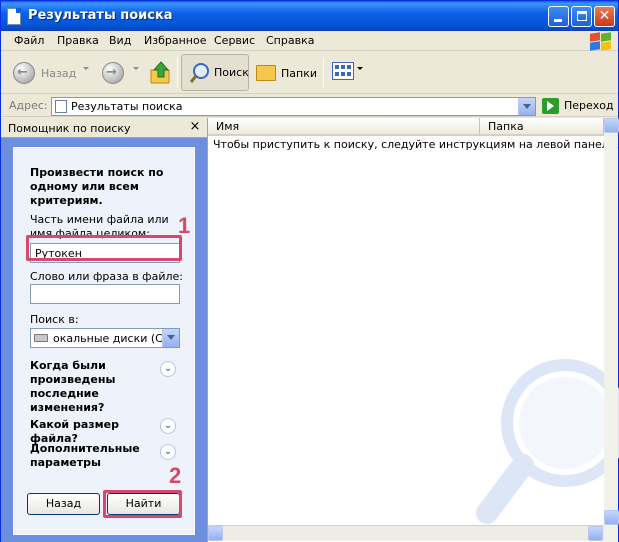  Describe the element at coordinates (231, 72) in the screenshot. I see `search-label: Поиск` at that location.